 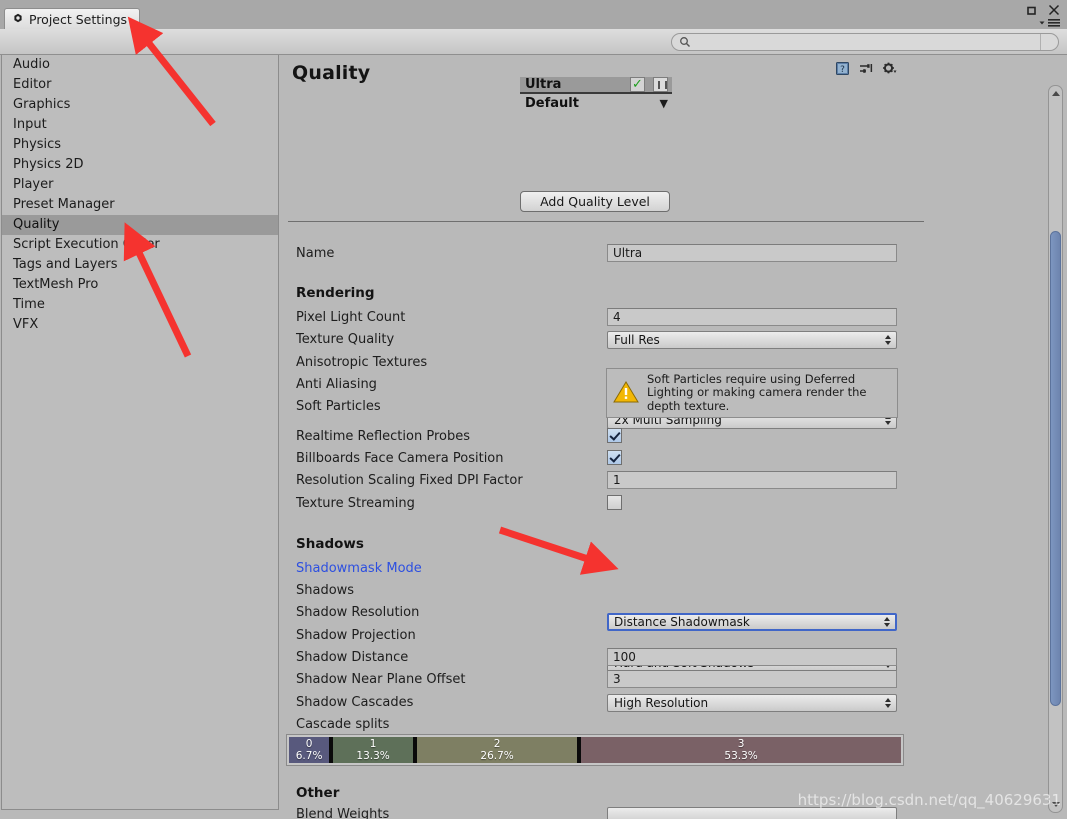 What do you see at coordinates (140, 145) in the screenshot?
I see `sidebar-item-physics: Physics` at bounding box center [140, 145].